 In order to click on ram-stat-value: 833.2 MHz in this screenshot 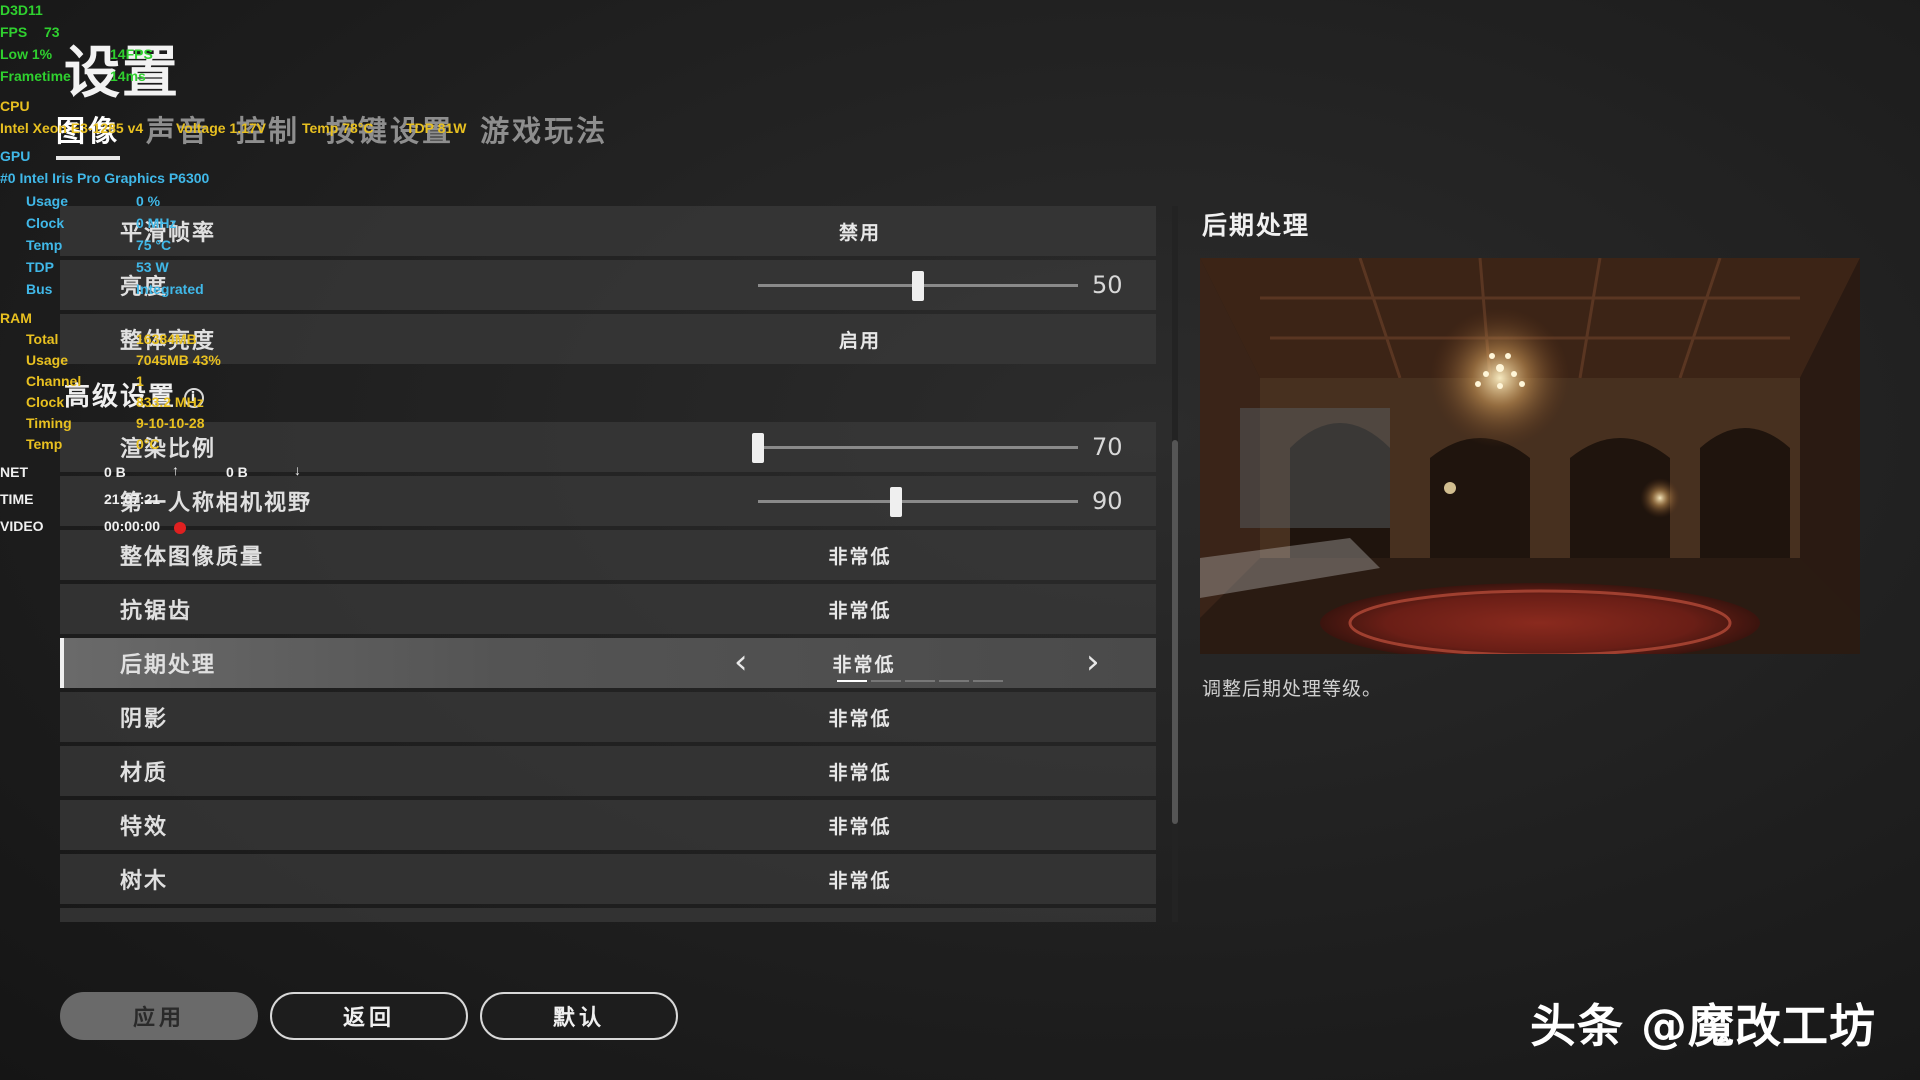, I will do `click(170, 402)`.